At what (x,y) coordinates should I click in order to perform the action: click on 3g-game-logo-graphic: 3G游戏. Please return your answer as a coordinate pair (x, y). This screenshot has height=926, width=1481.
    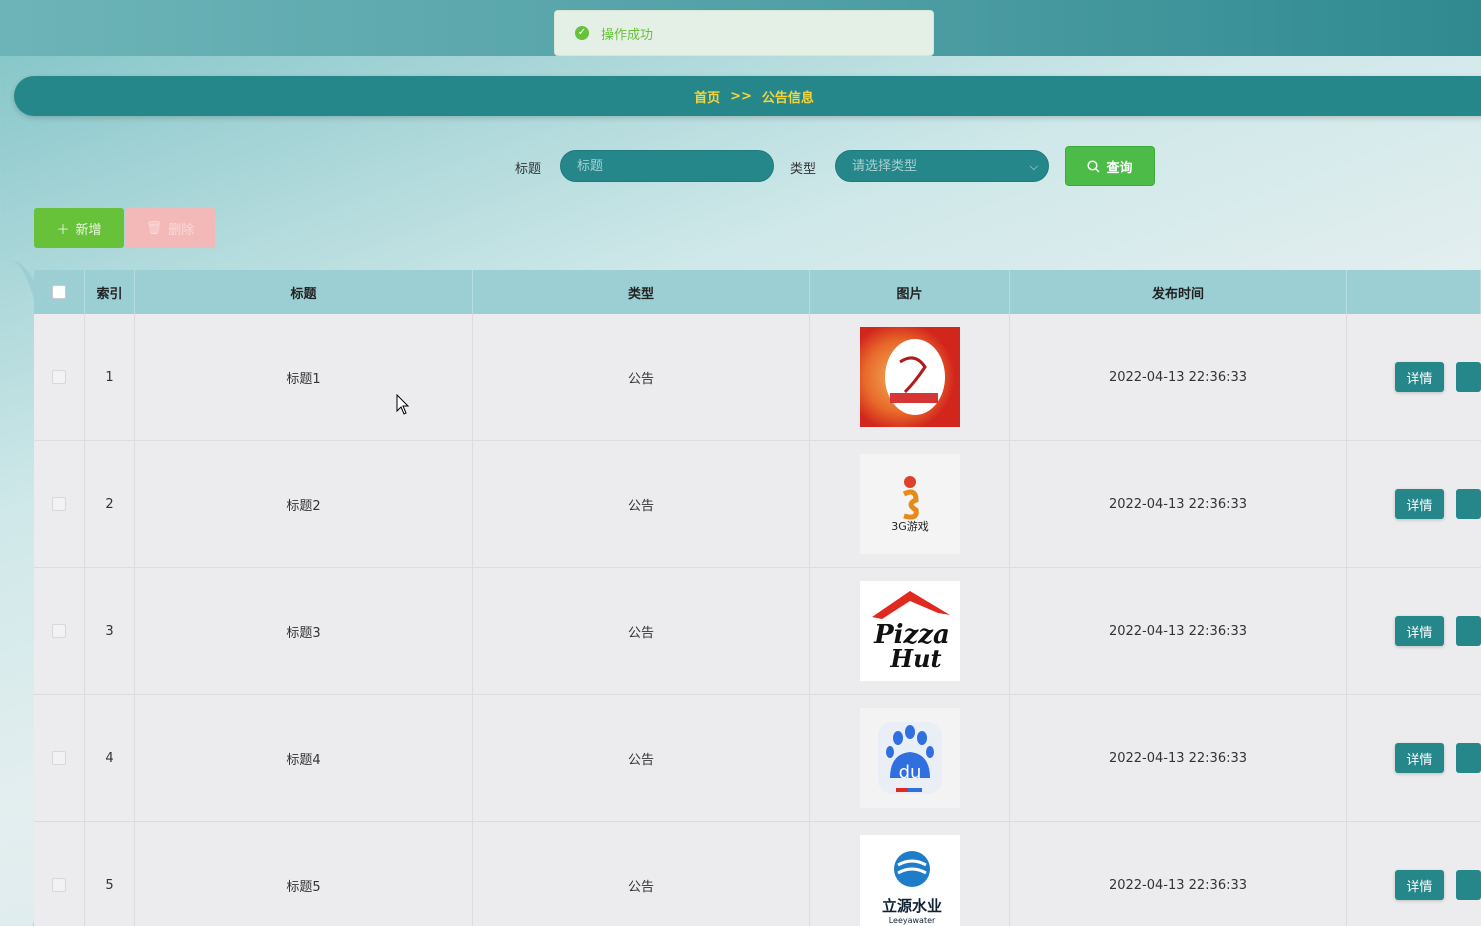
    Looking at the image, I should click on (910, 504).